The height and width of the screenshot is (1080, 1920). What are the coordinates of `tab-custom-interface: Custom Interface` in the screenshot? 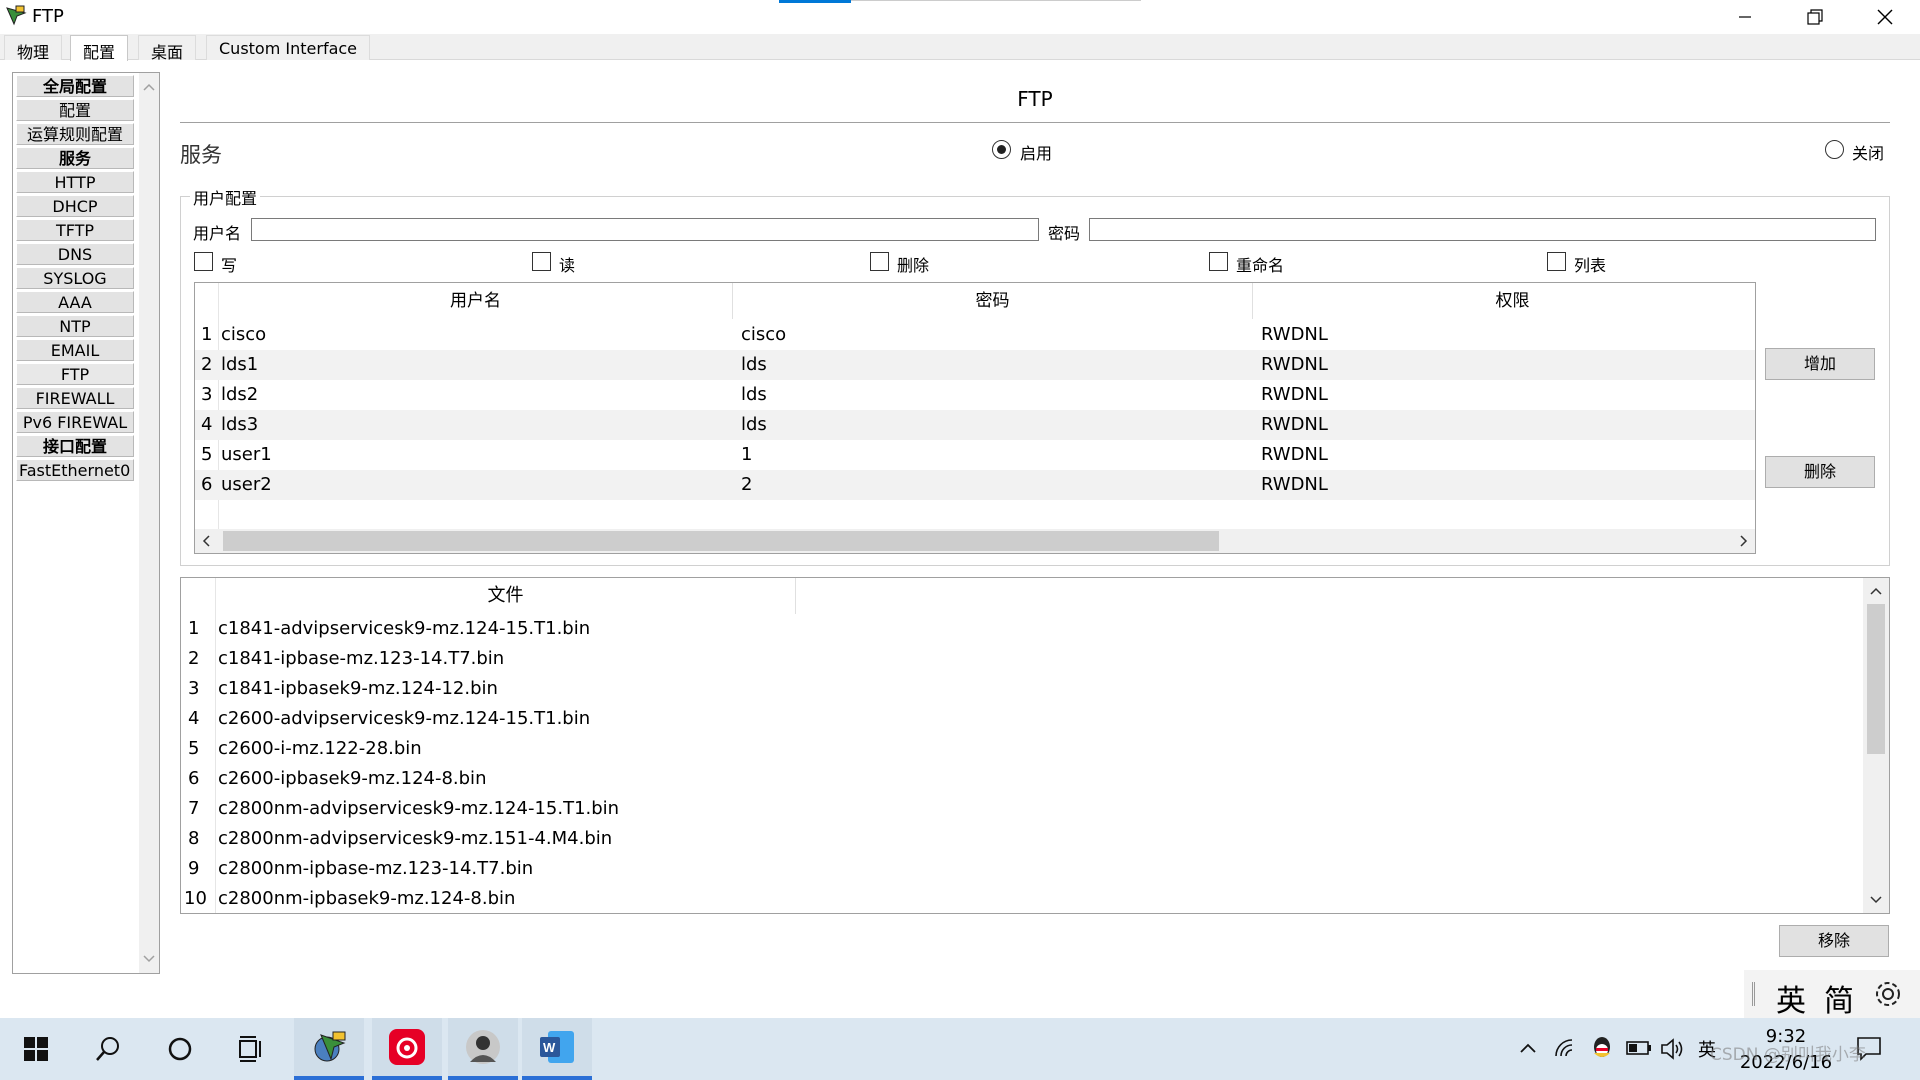 It's located at (288, 47).